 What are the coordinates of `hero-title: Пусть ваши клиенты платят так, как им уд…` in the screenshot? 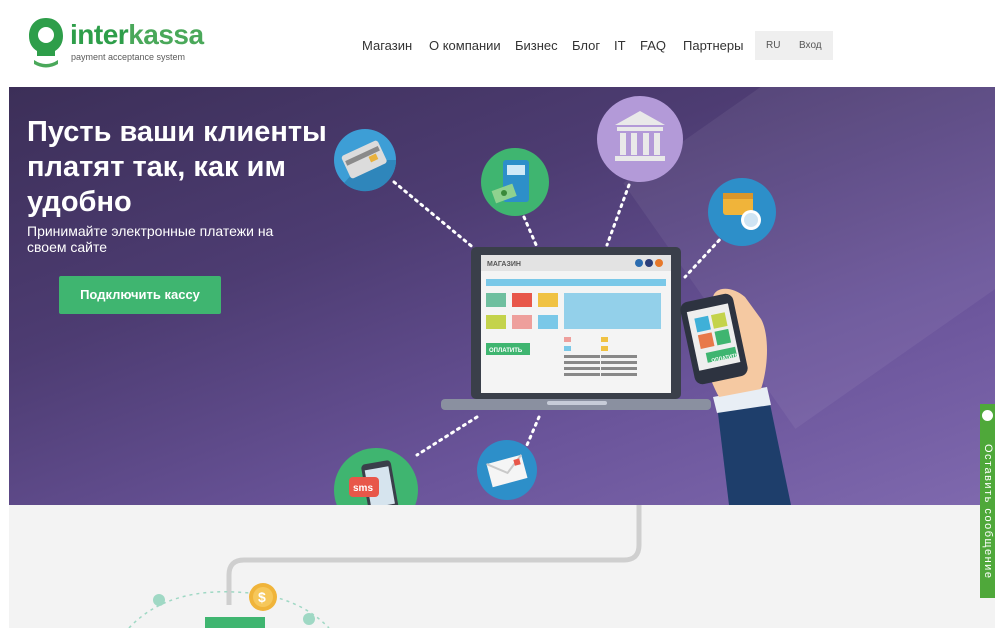 It's located at (177, 167).